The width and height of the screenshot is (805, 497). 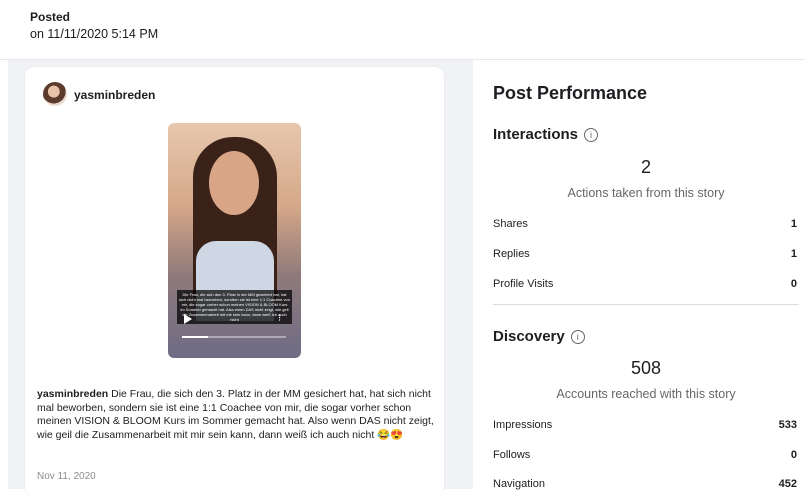 What do you see at coordinates (512, 455) in the screenshot?
I see `metric-label: Follows` at bounding box center [512, 455].